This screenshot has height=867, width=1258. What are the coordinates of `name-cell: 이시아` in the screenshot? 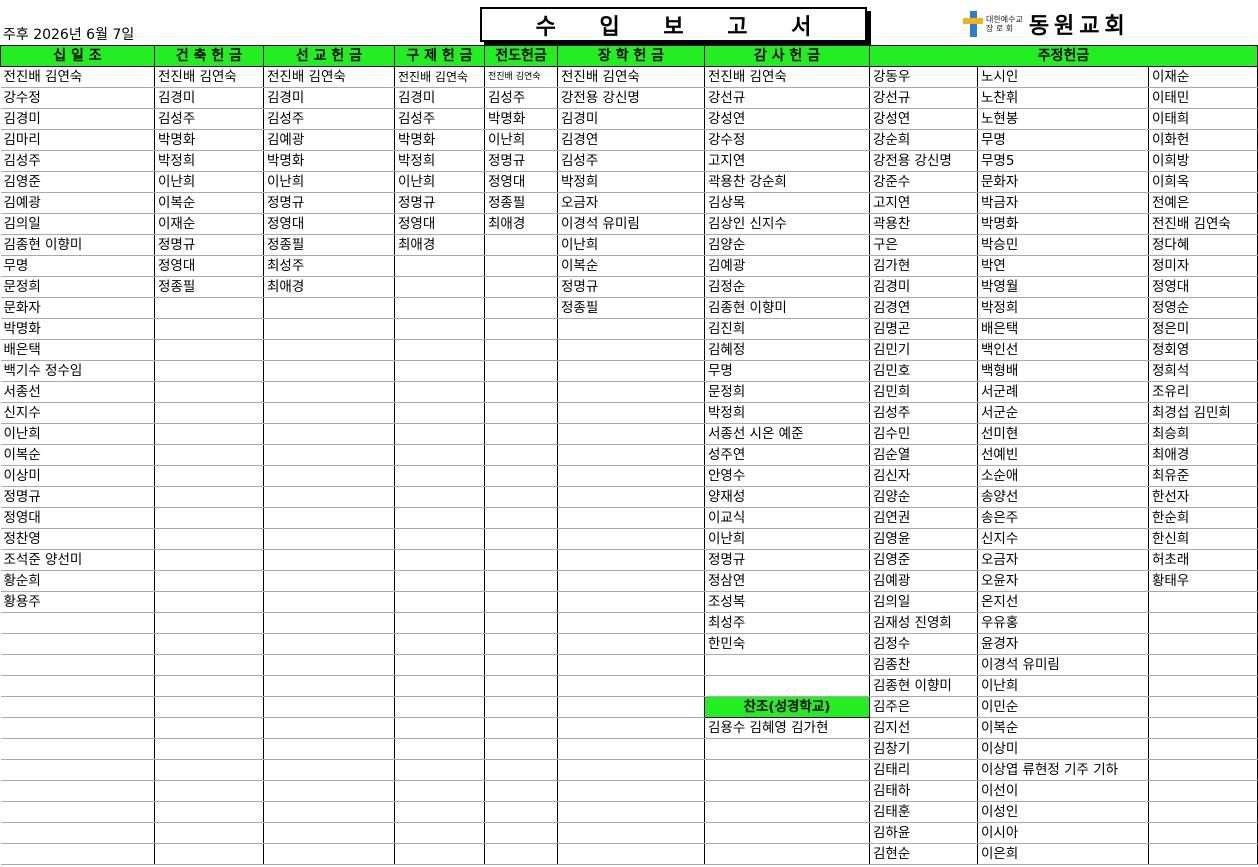 It's located at (1063, 833).